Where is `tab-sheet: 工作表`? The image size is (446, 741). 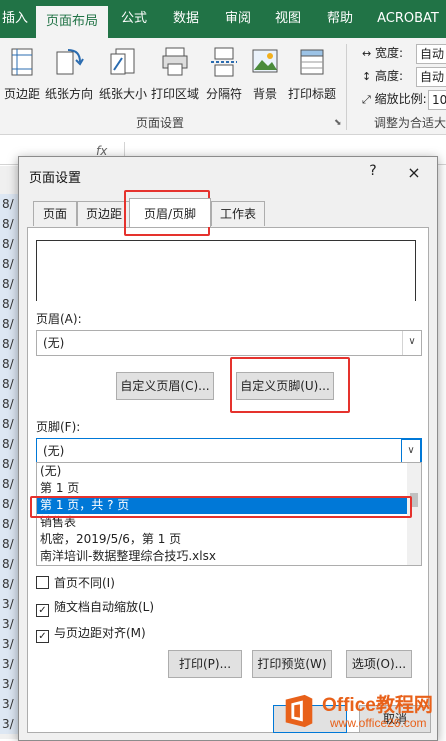 tab-sheet: 工作表 is located at coordinates (238, 213).